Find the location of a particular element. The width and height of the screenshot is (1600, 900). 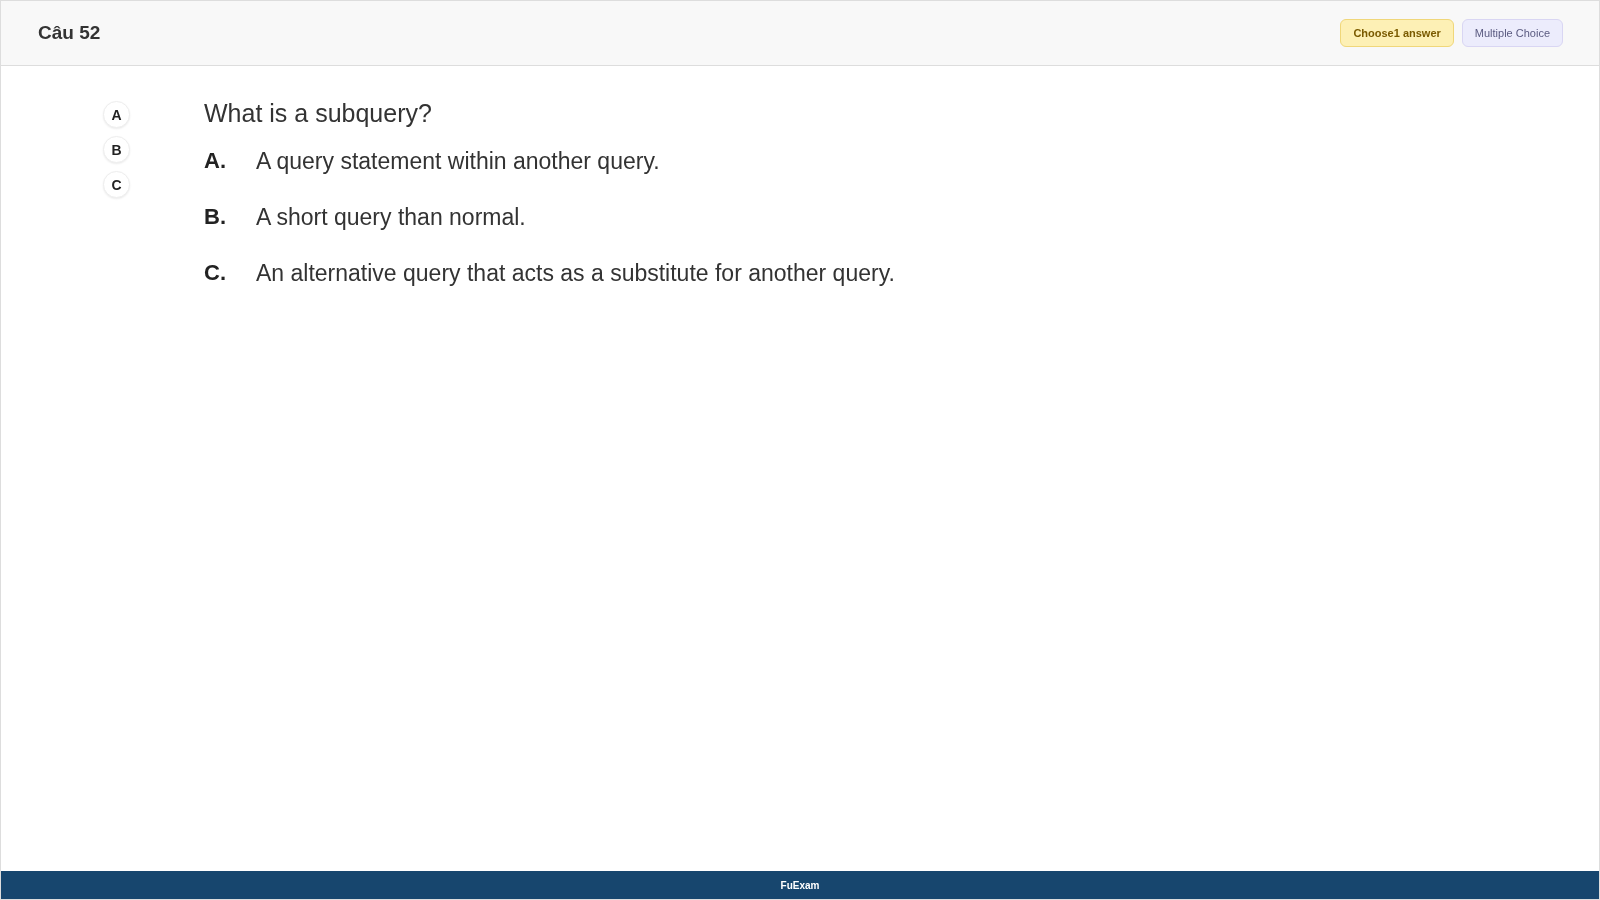

option-text: A query statement within another query. is located at coordinates (458, 161).